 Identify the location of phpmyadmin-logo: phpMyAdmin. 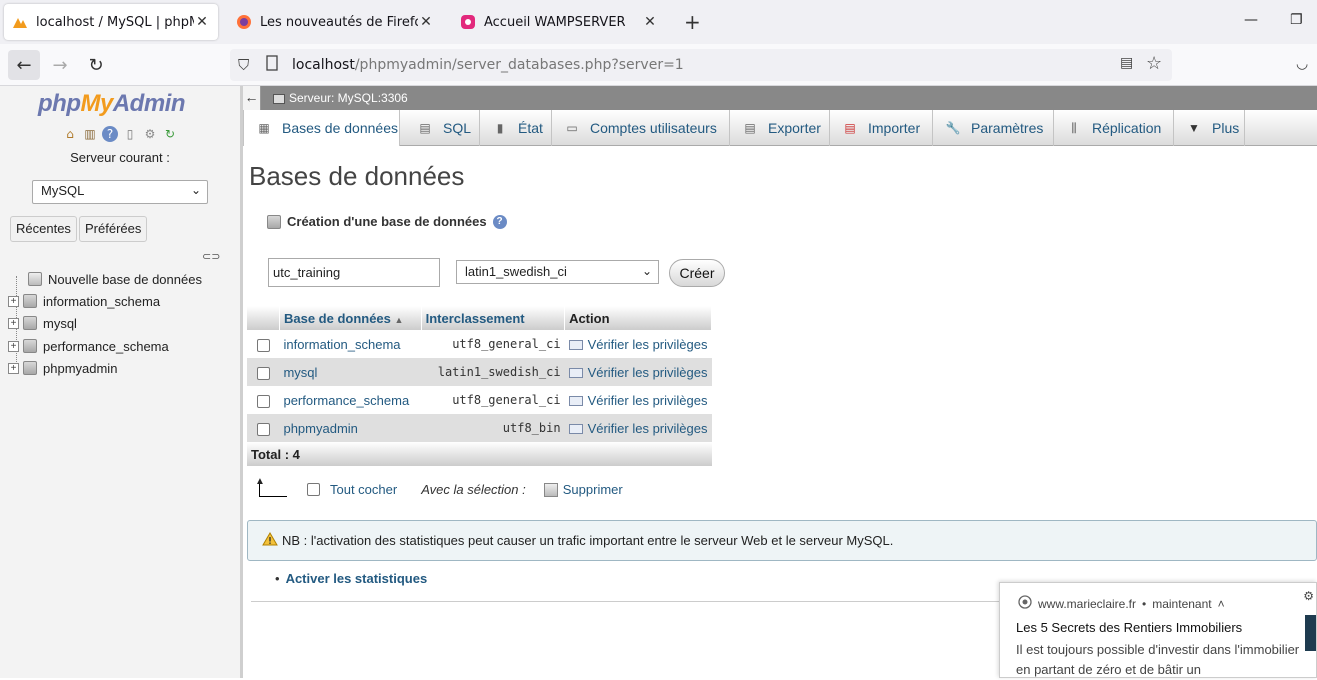
(112, 104).